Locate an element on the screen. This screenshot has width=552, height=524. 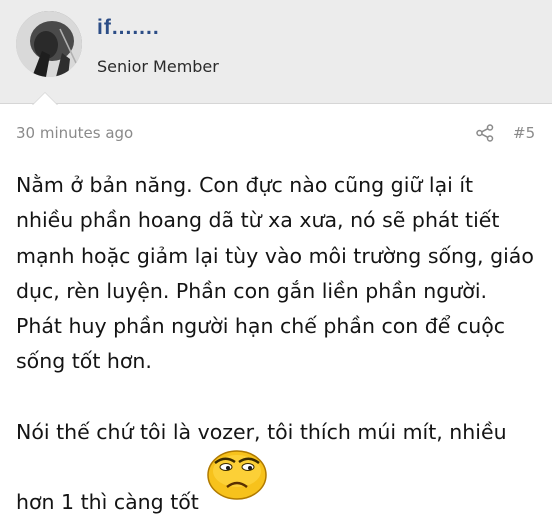
share-icon is located at coordinates (485, 133).